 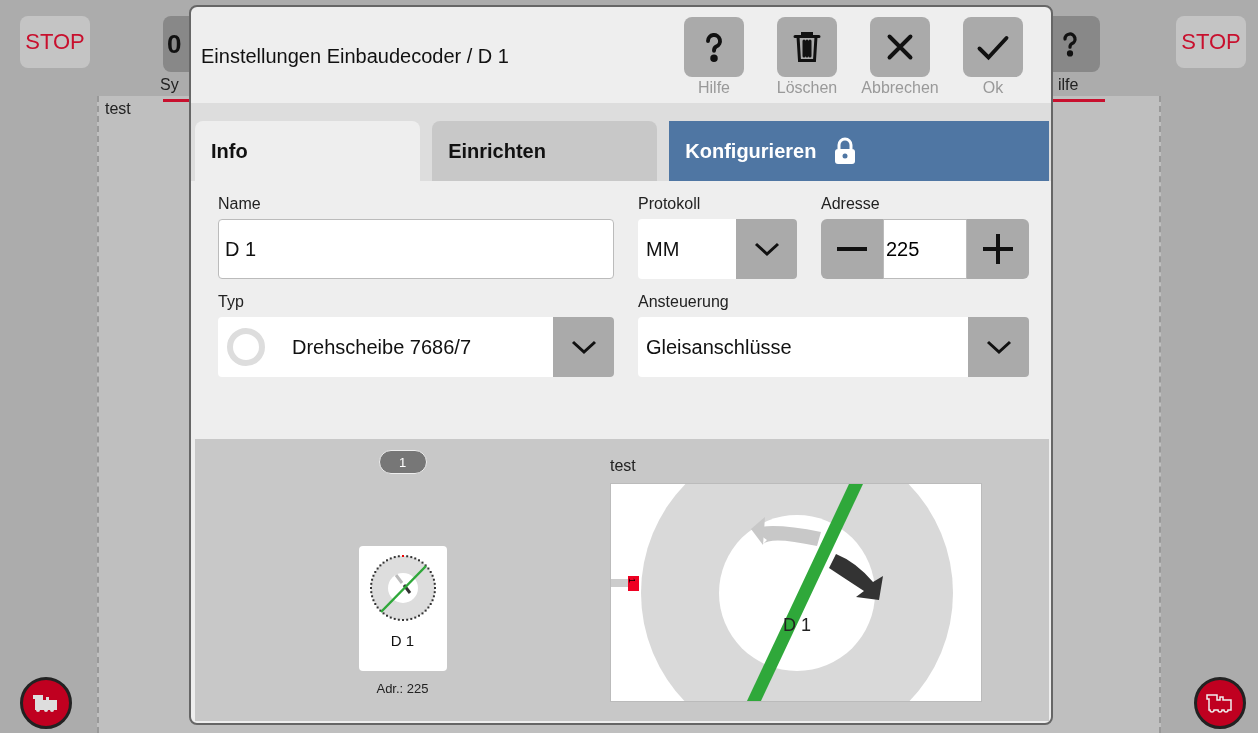 I want to click on plus-icon, so click(x=998, y=249).